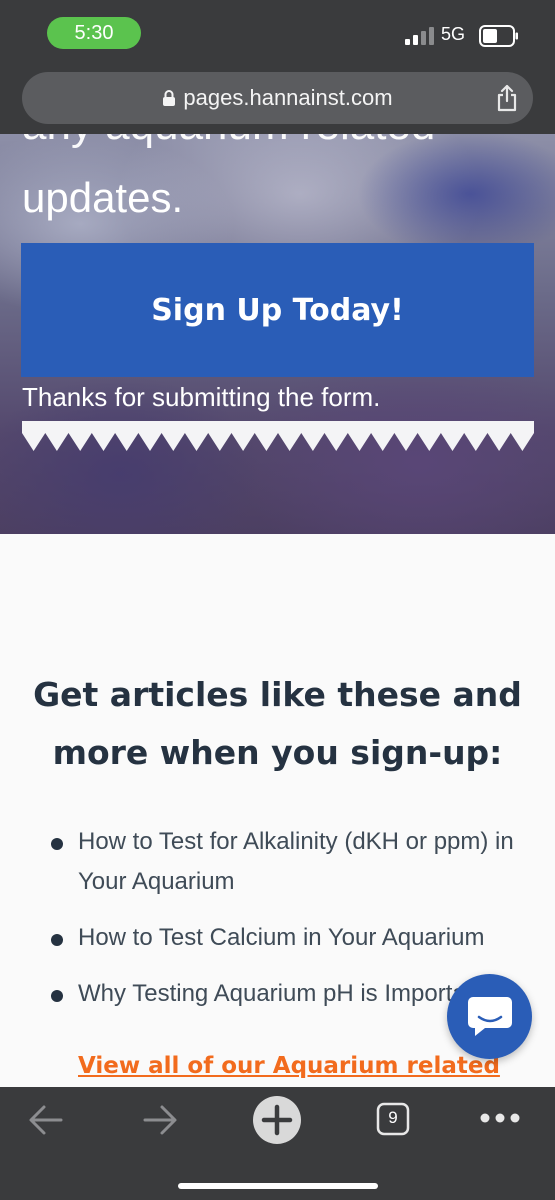  Describe the element at coordinates (288, 97) in the screenshot. I see `url-text: pages.hannainst.com` at that location.